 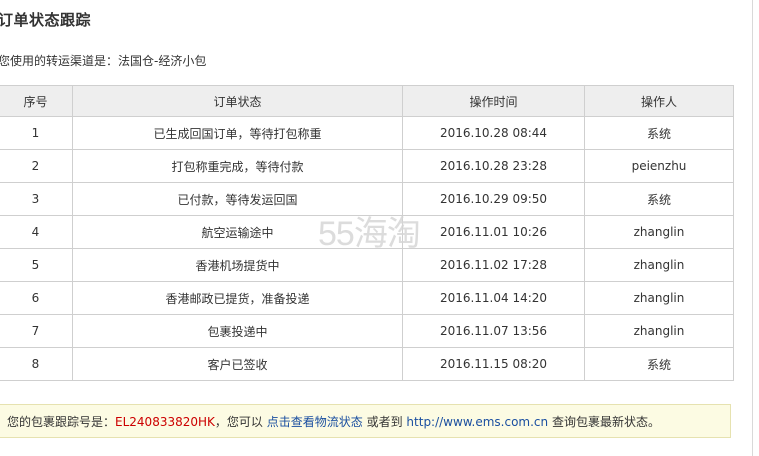 What do you see at coordinates (237, 133) in the screenshot?
I see `row-status: 已生成回国订单，等待打包称重` at bounding box center [237, 133].